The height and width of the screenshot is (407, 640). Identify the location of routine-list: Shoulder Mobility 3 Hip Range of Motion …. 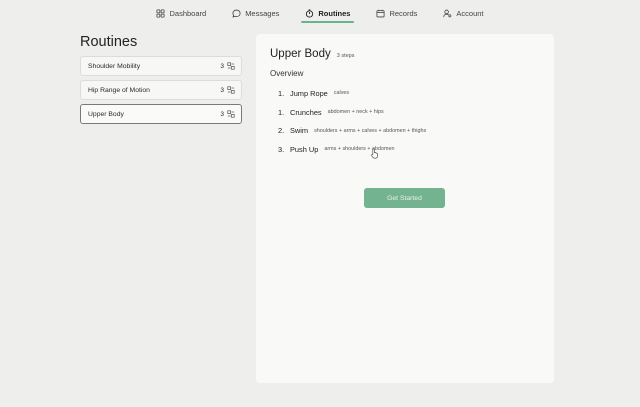
(161, 92).